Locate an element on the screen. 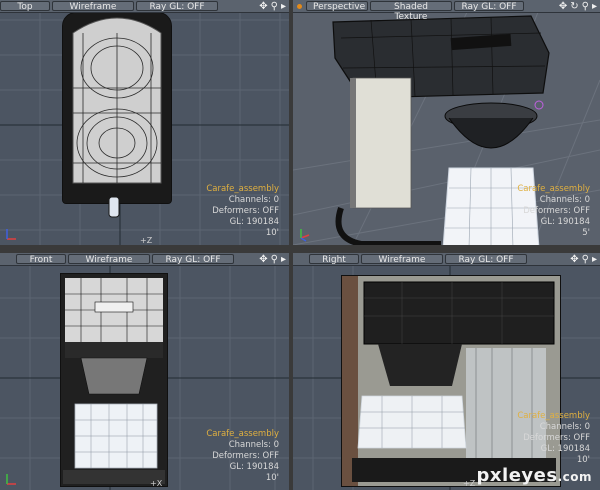 The width and height of the screenshot is (600, 490). rotate-icon: ↻ is located at coordinates (574, 6).